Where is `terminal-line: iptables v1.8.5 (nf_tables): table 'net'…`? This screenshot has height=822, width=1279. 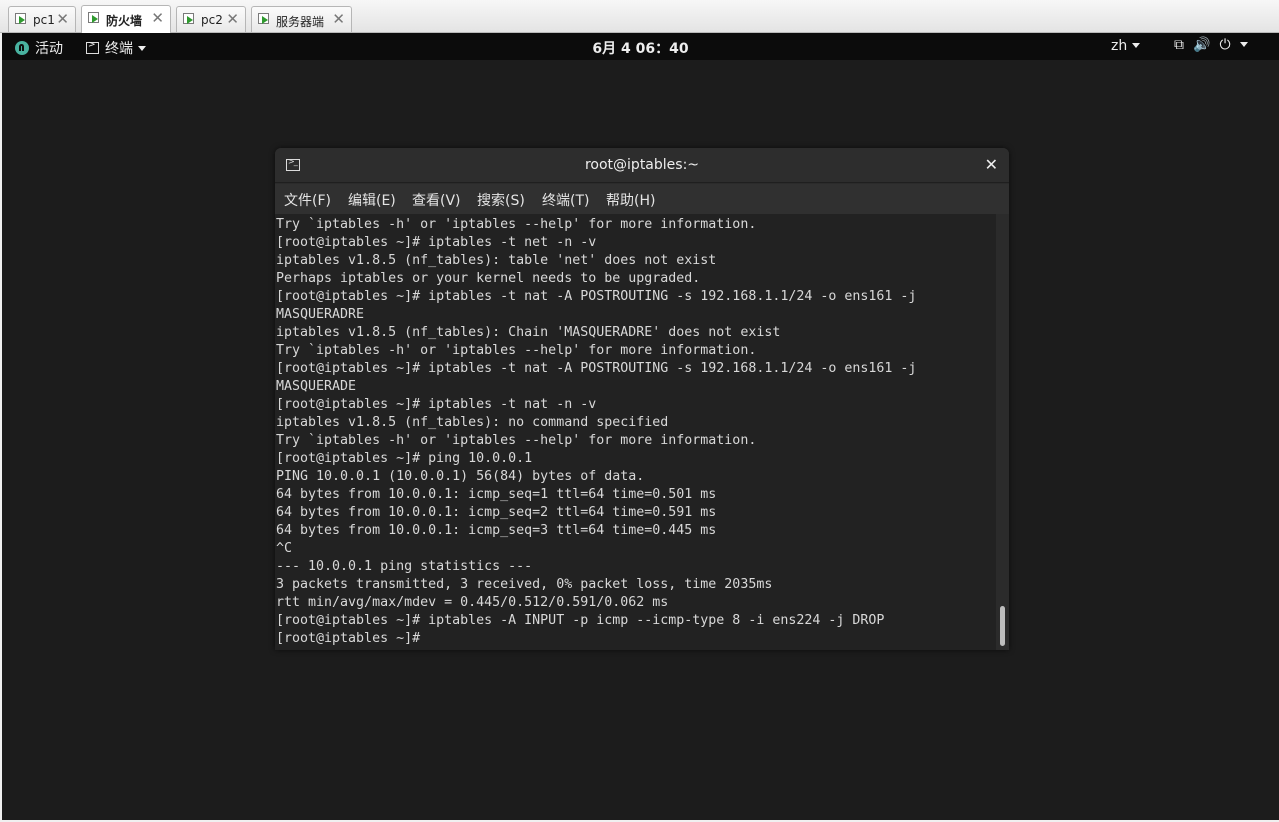 terminal-line: iptables v1.8.5 (nf_tables): table 'net'… is located at coordinates (496, 260).